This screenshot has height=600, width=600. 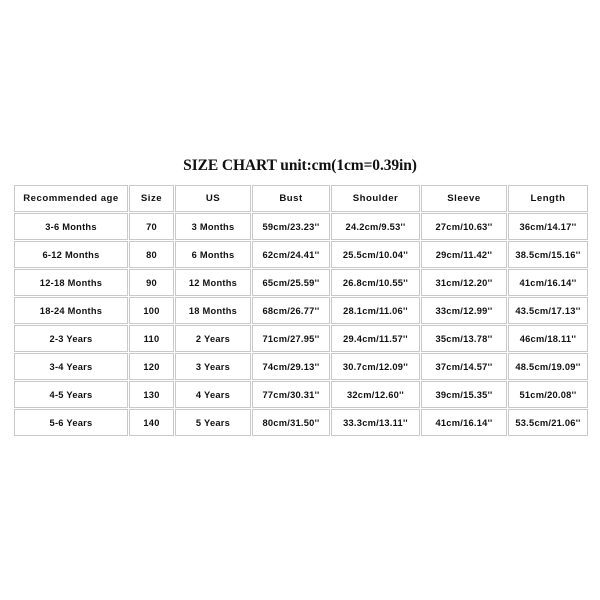 What do you see at coordinates (71, 226) in the screenshot?
I see `cell-age: 3-6 Months` at bounding box center [71, 226].